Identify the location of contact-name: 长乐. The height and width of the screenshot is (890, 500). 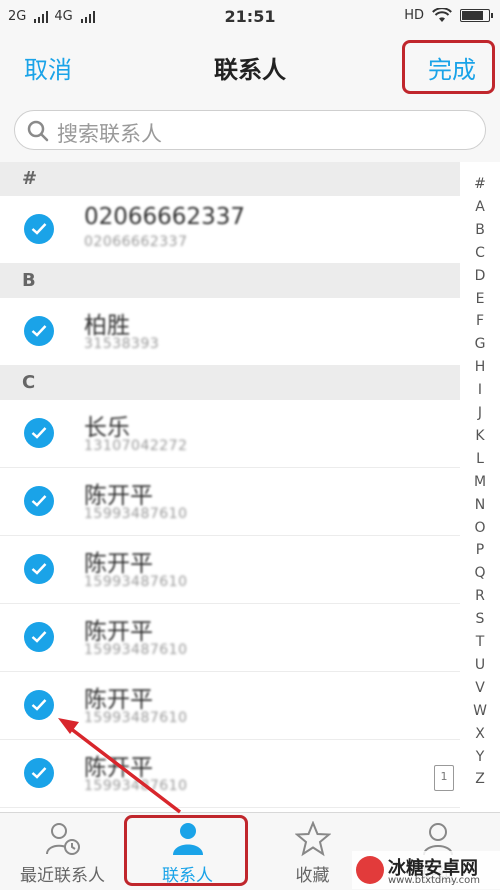
(107, 428).